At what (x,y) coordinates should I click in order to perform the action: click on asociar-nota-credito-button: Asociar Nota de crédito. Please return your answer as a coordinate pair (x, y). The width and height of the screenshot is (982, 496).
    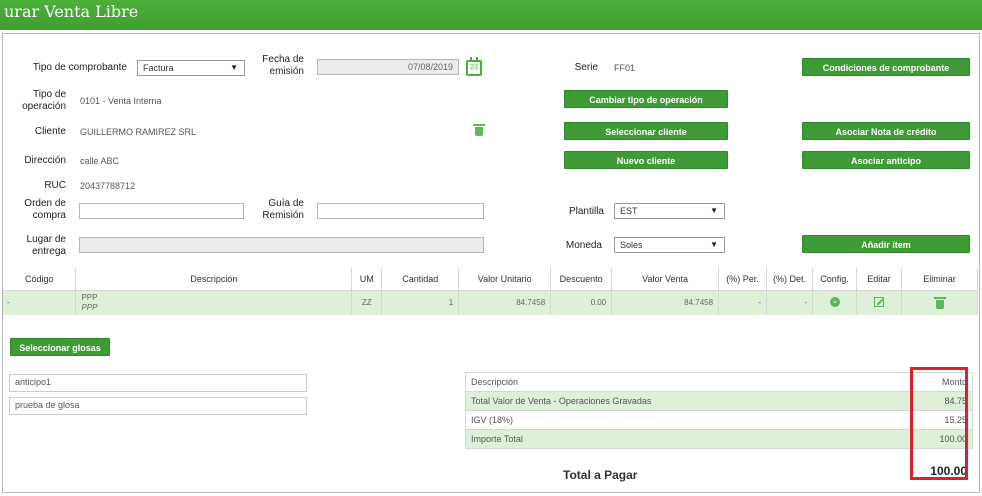
    Looking at the image, I should click on (886, 131).